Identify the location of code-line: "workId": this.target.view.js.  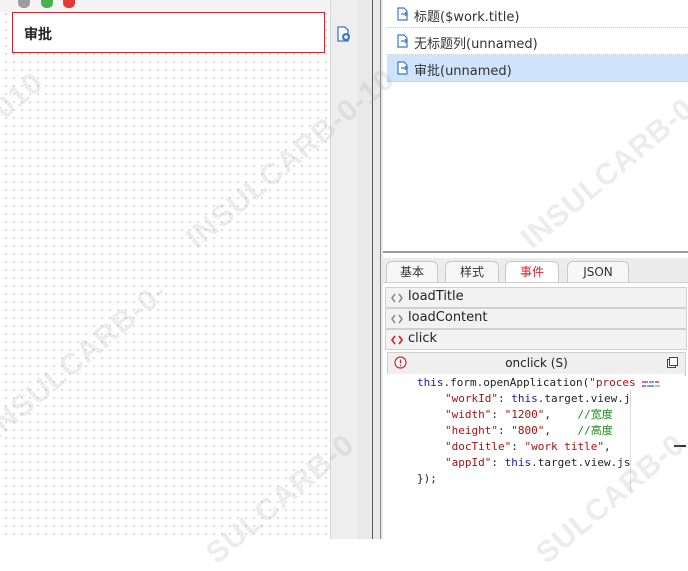
(541, 398).